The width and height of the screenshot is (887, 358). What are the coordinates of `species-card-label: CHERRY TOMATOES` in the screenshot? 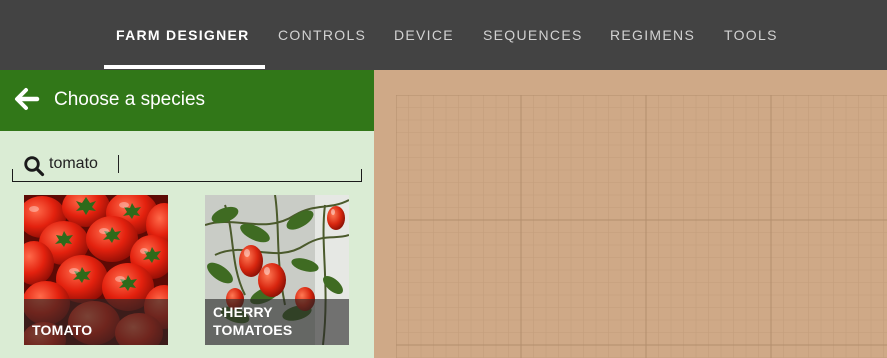 It's located at (277, 322).